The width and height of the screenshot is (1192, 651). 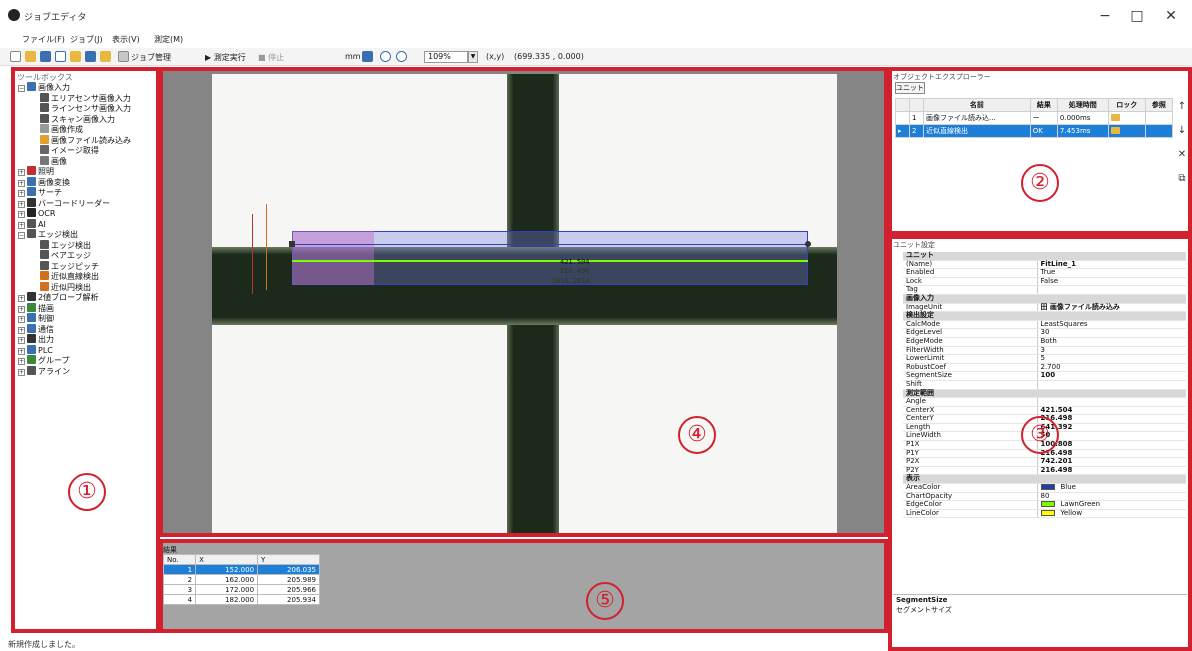 What do you see at coordinates (86, 39) in the screenshot?
I see `menu-job: ジョブ(J)` at bounding box center [86, 39].